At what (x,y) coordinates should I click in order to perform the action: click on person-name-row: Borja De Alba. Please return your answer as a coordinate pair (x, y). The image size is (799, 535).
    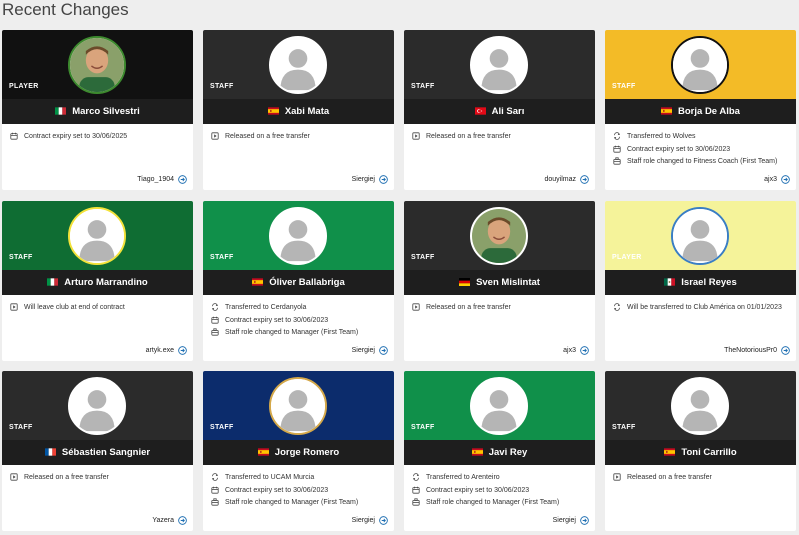
    Looking at the image, I should click on (700, 111).